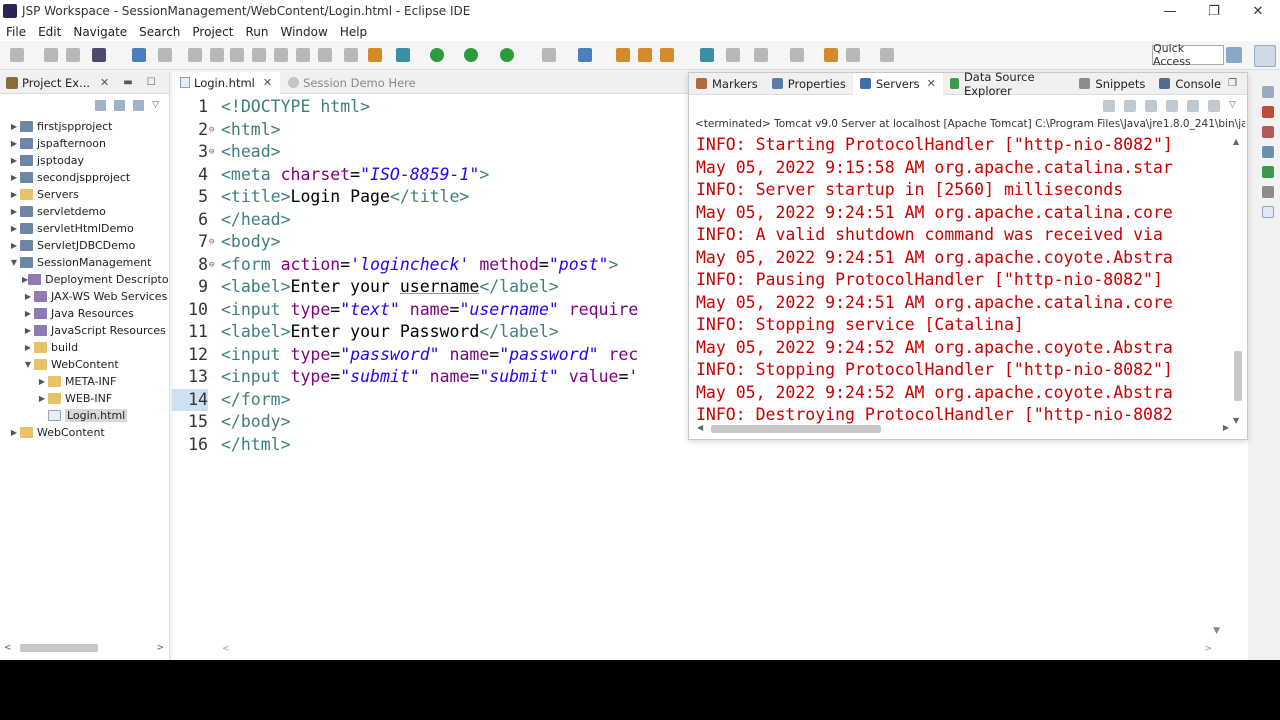  Describe the element at coordinates (507, 55) in the screenshot. I see `external-tools-icon` at that location.